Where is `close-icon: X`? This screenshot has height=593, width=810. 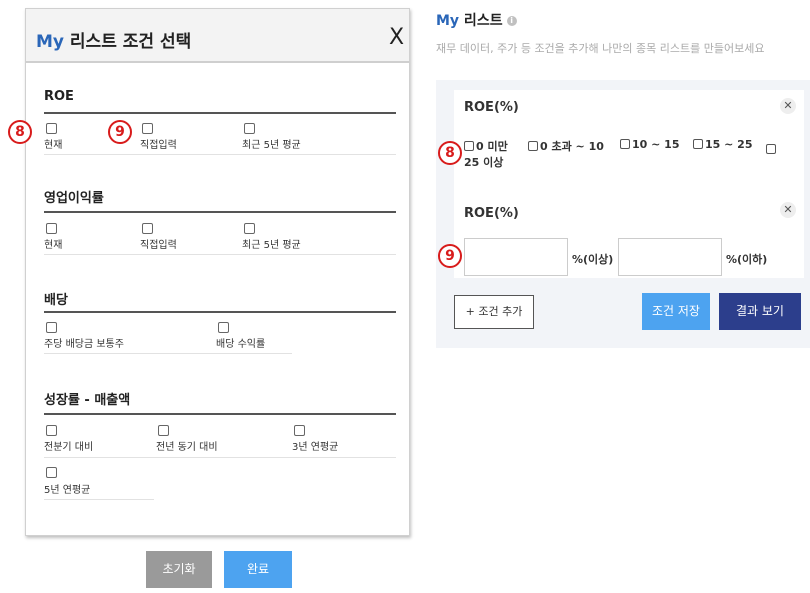 close-icon: X is located at coordinates (396, 37).